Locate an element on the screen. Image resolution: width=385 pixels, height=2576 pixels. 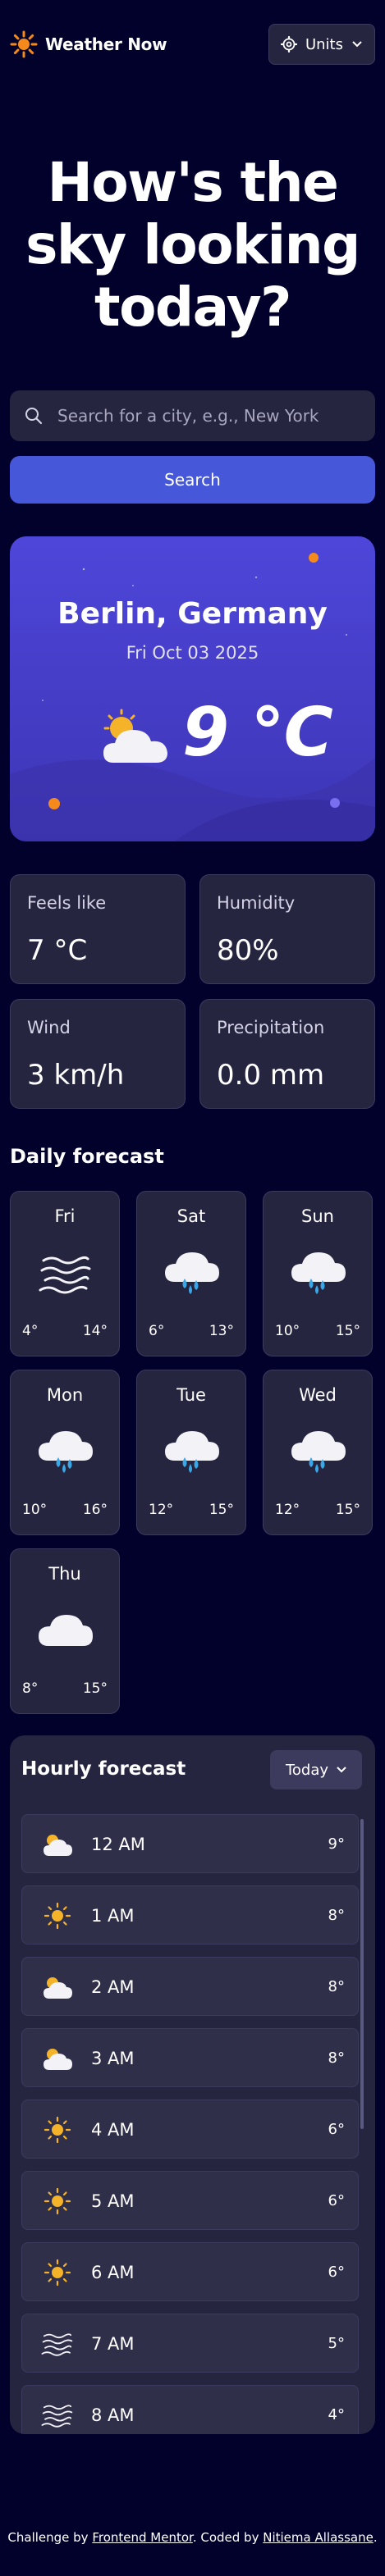
current-weather-card: Berlin, Germany Fri Oct 03 2025 9 °C is located at coordinates (192, 688).